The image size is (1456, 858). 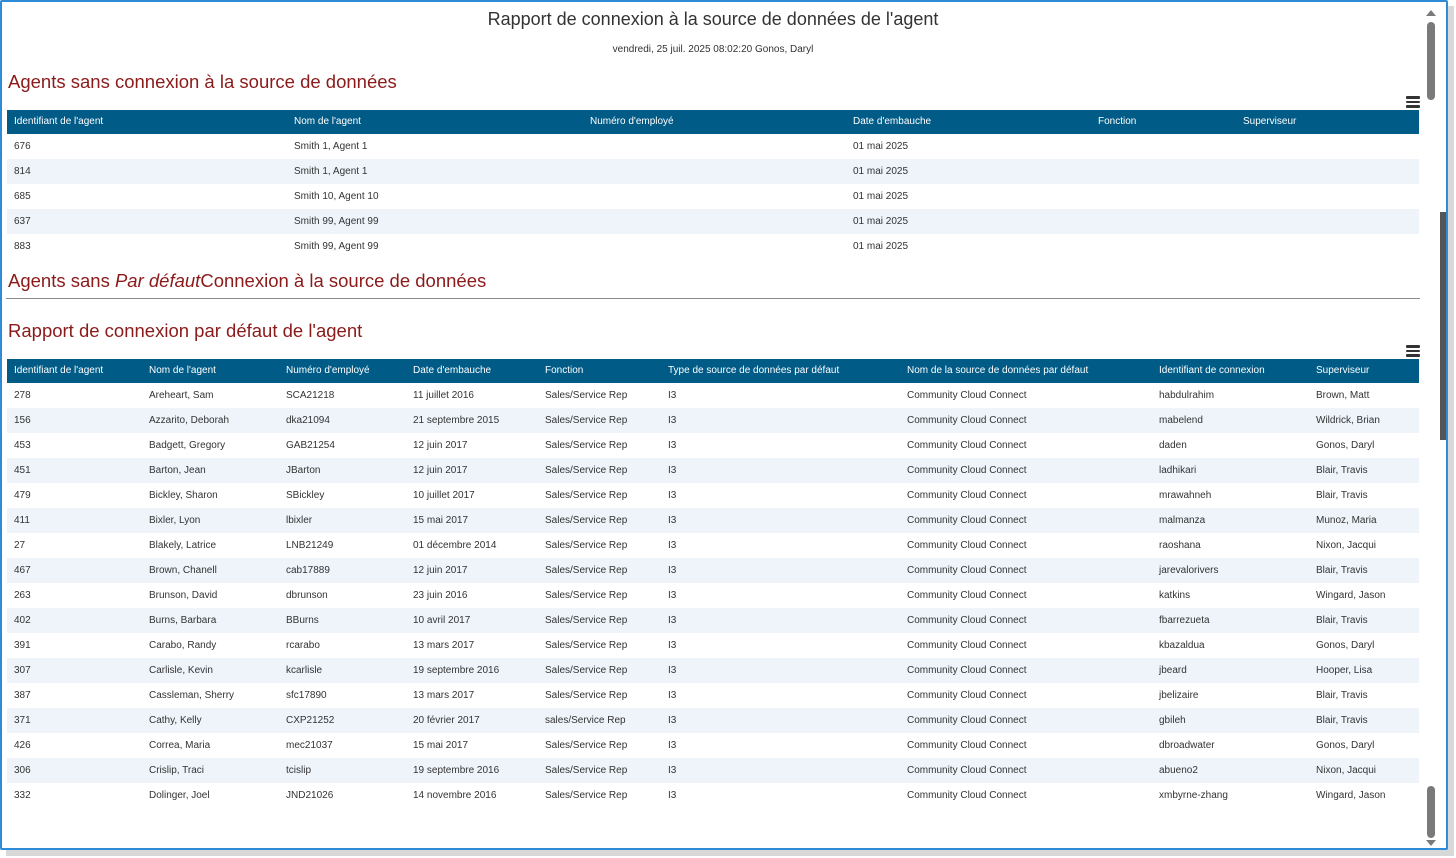 What do you see at coordinates (180, 745) in the screenshot?
I see `table-cell: Correa, Maria` at bounding box center [180, 745].